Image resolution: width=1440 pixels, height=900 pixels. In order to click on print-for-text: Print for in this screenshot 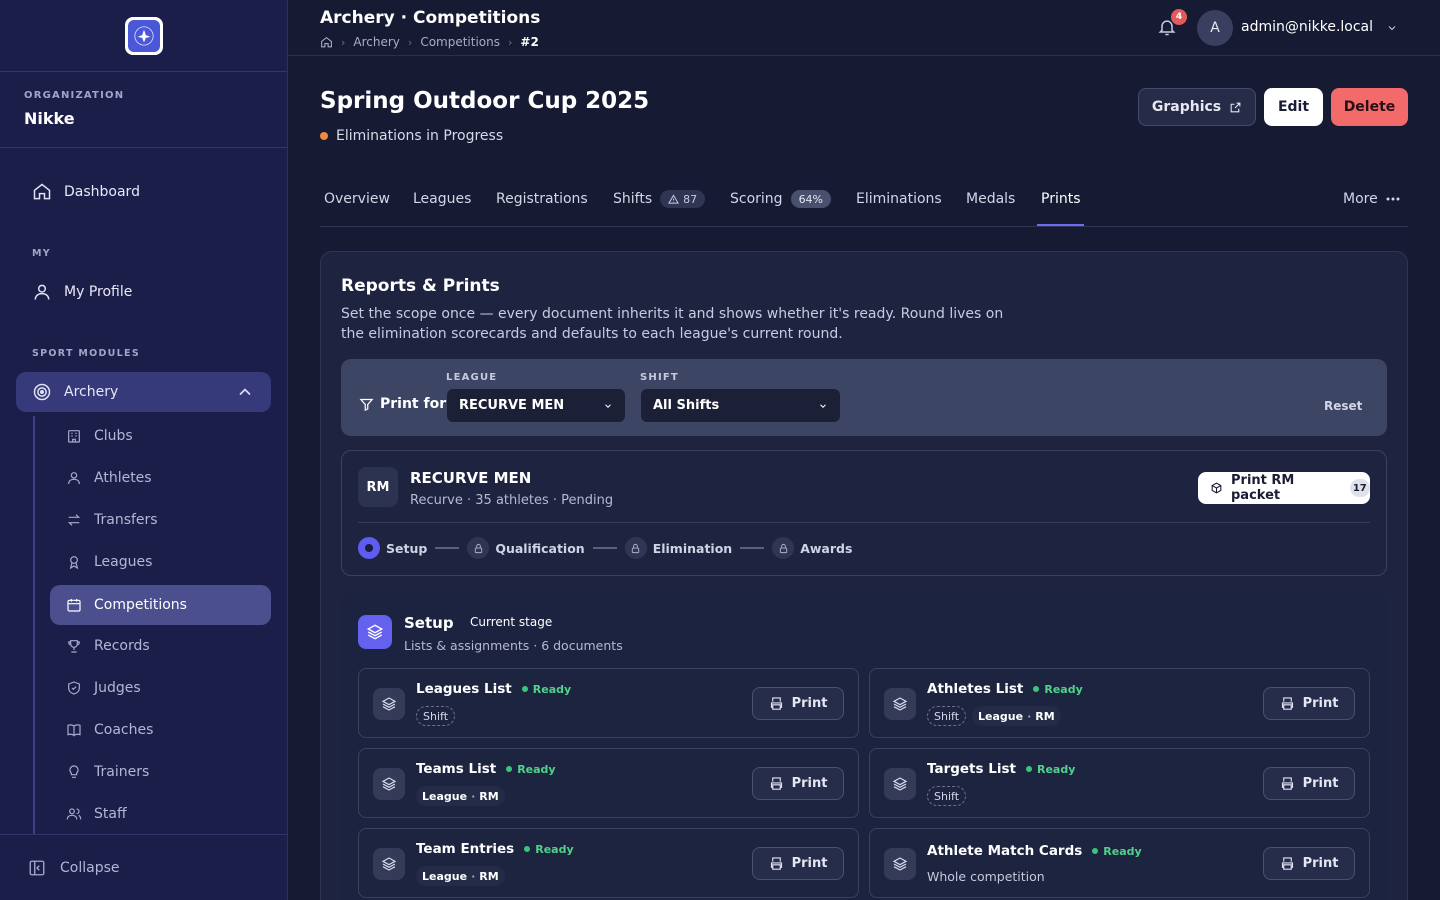, I will do `click(413, 404)`.